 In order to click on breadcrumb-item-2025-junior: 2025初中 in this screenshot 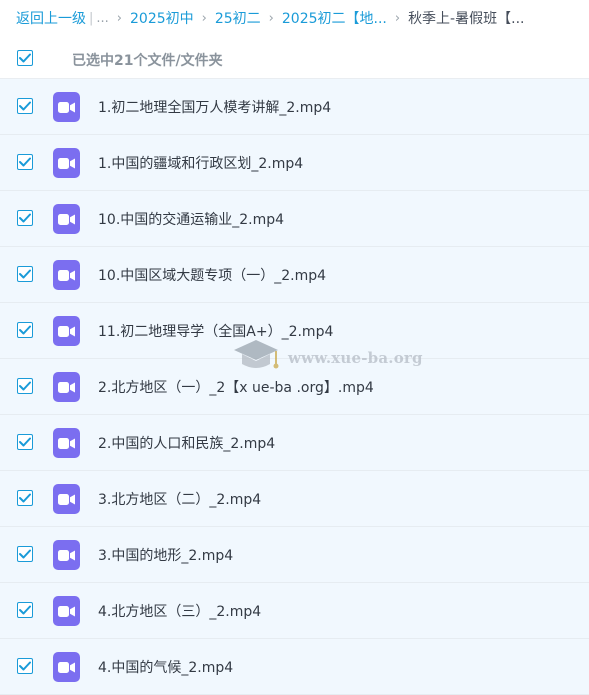, I will do `click(162, 18)`.